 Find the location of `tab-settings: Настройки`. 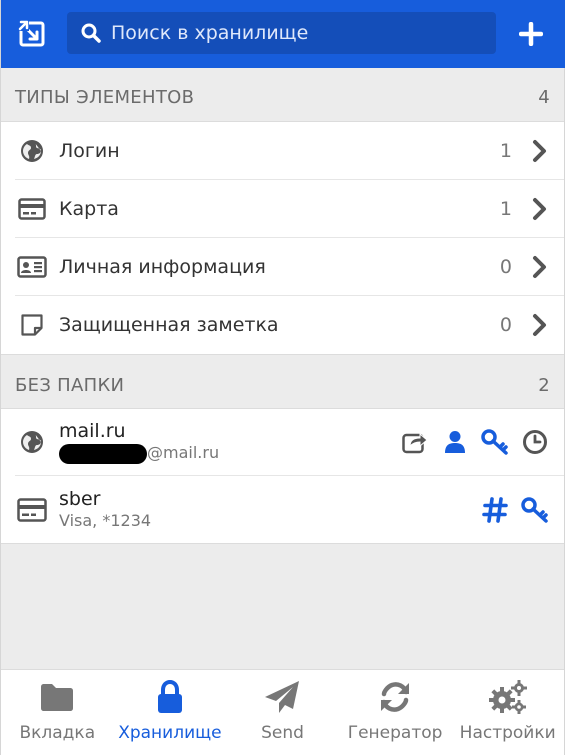

tab-settings: Настройки is located at coordinates (507, 712).